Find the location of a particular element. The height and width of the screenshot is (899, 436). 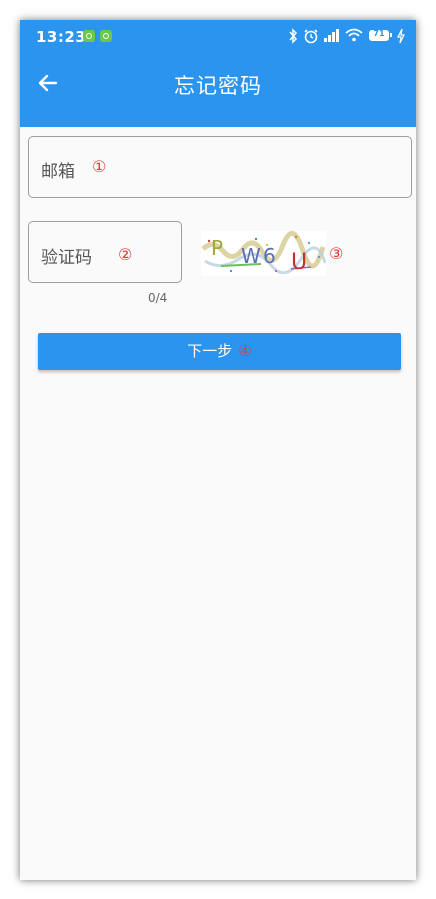

annotation-marker-1: ① is located at coordinates (99, 166).